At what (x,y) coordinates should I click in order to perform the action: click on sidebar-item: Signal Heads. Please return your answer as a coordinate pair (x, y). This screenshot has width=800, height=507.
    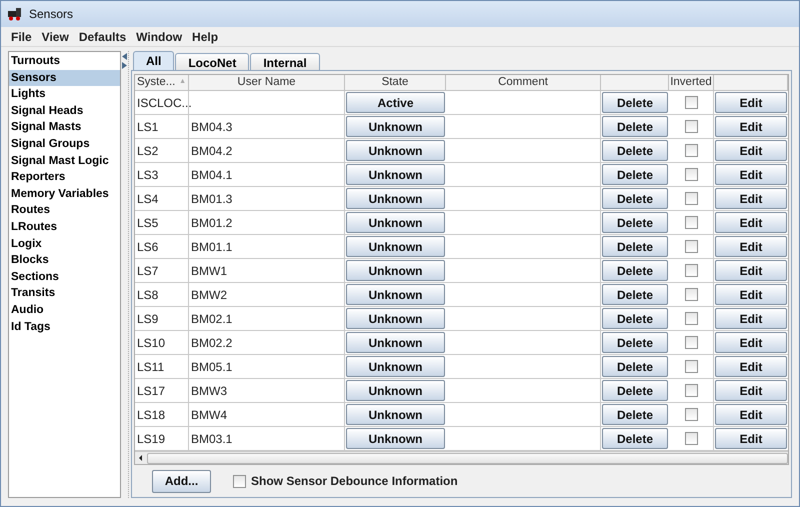
    Looking at the image, I should click on (64, 111).